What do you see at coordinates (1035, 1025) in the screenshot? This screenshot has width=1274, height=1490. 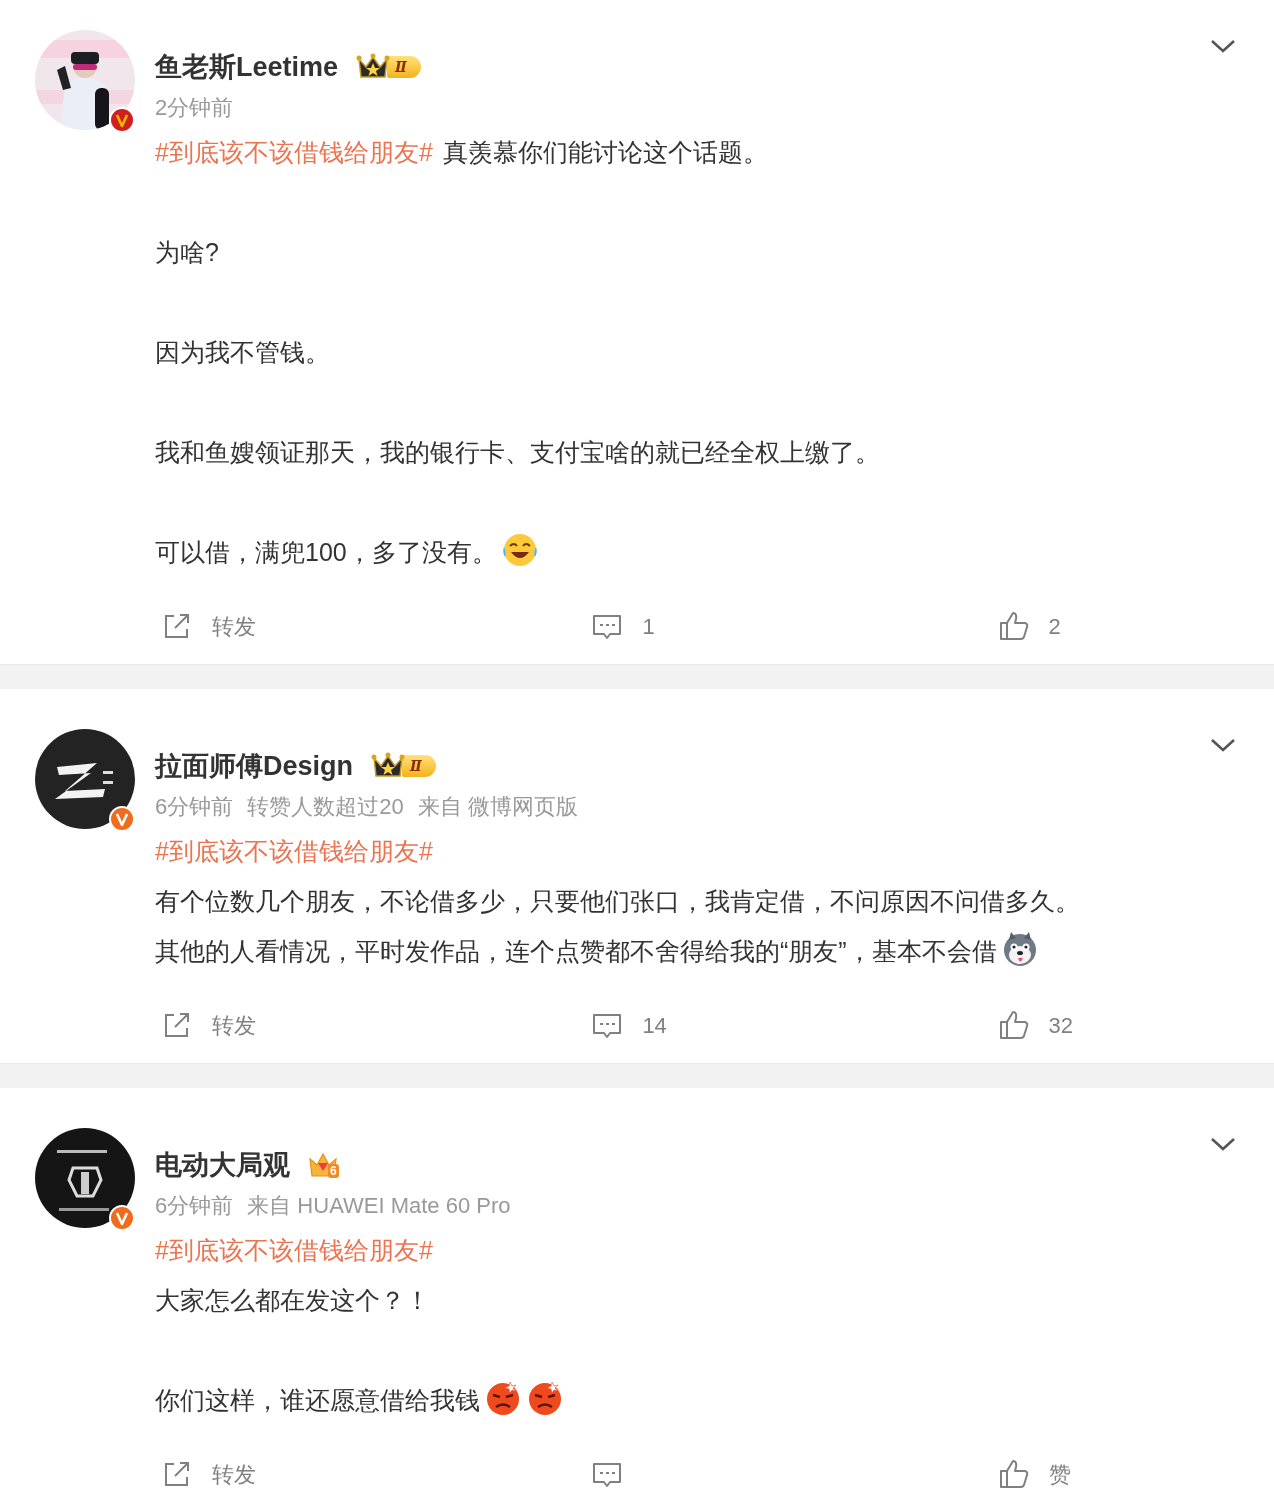 I see `like-button: 32` at bounding box center [1035, 1025].